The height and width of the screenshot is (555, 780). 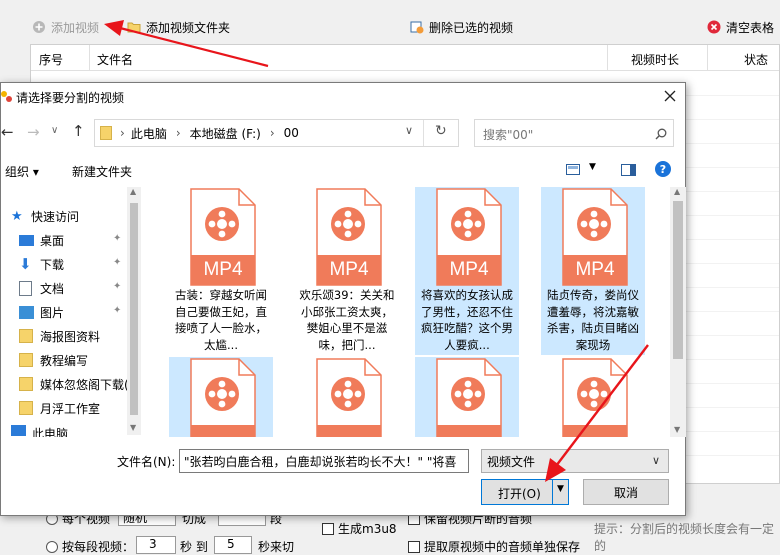 What do you see at coordinates (573, 169) in the screenshot?
I see `view-icon` at bounding box center [573, 169].